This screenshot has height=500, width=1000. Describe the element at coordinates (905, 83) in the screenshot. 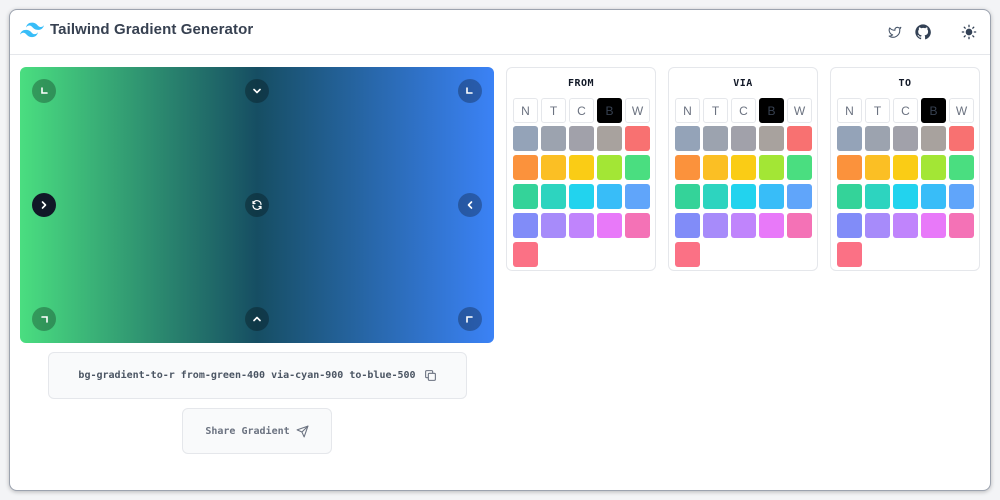

I see `panel-title: TO` at that location.